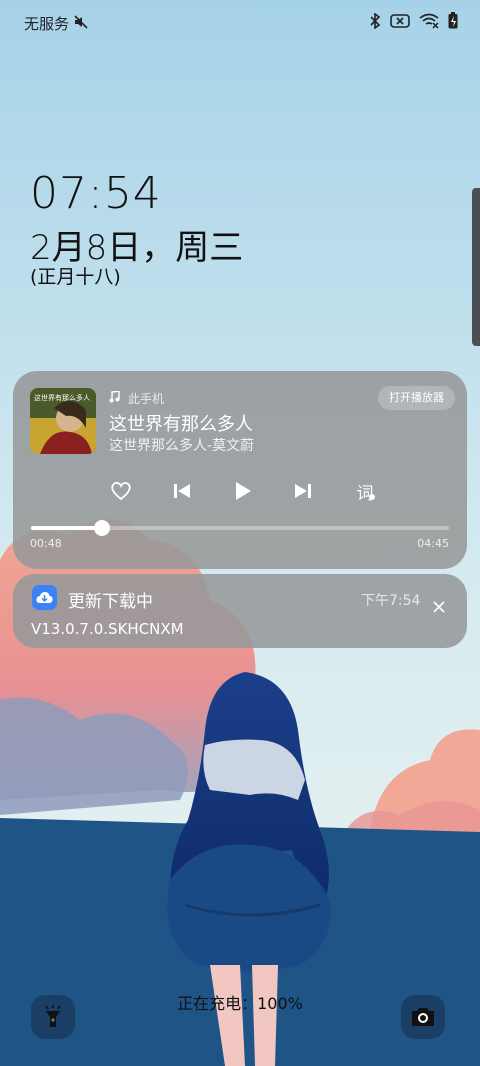 Image resolution: width=480 pixels, height=1066 pixels. What do you see at coordinates (429, 23) in the screenshot?
I see `wifi-off-icon` at bounding box center [429, 23].